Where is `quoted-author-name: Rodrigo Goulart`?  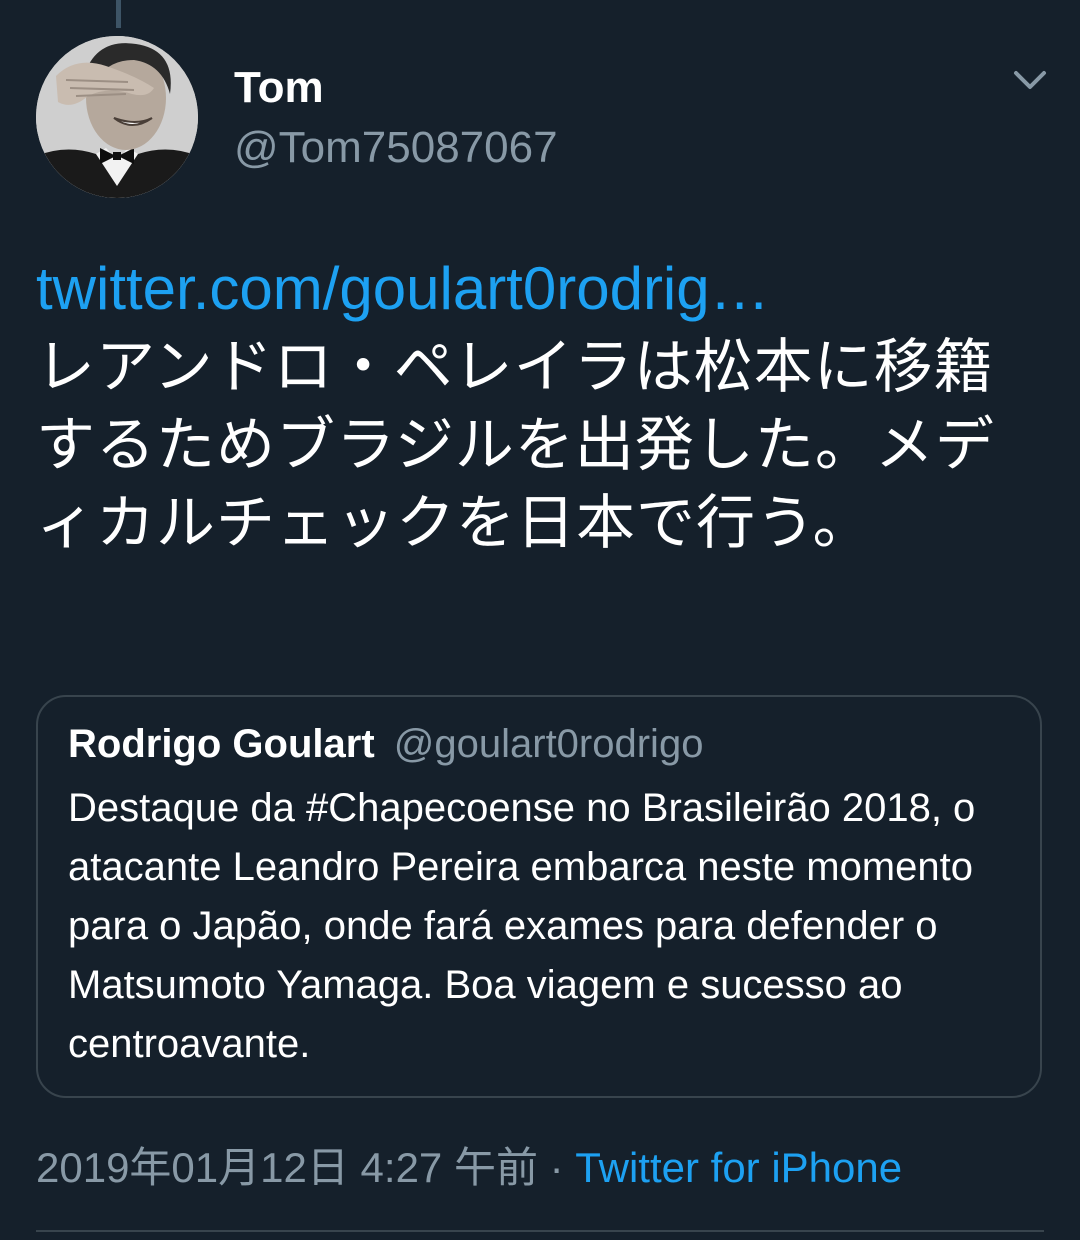
quoted-author-name: Rodrigo Goulart is located at coordinates (221, 744).